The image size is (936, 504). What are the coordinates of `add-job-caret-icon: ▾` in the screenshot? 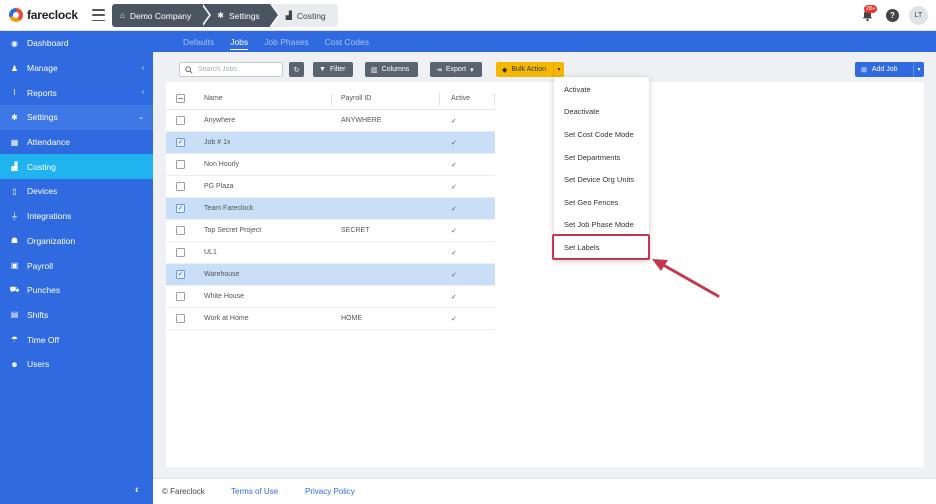 It's located at (918, 69).